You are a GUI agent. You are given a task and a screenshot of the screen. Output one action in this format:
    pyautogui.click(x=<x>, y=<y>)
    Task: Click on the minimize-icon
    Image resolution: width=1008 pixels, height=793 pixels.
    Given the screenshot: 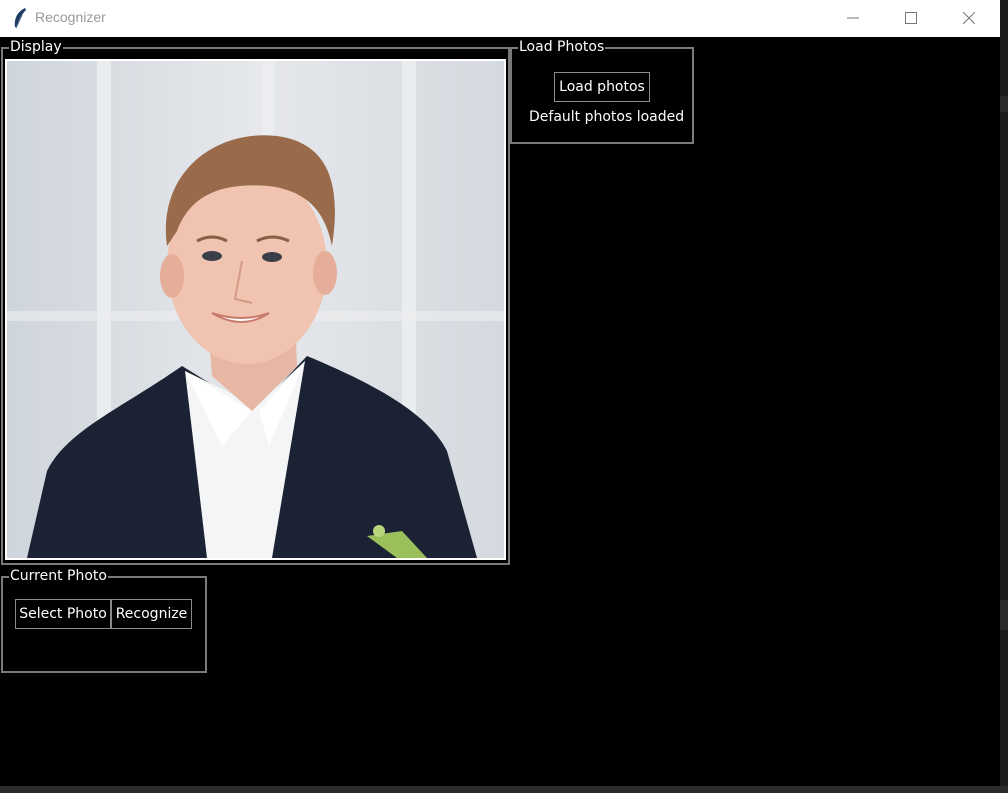 What is the action you would take?
    pyautogui.click(x=853, y=18)
    